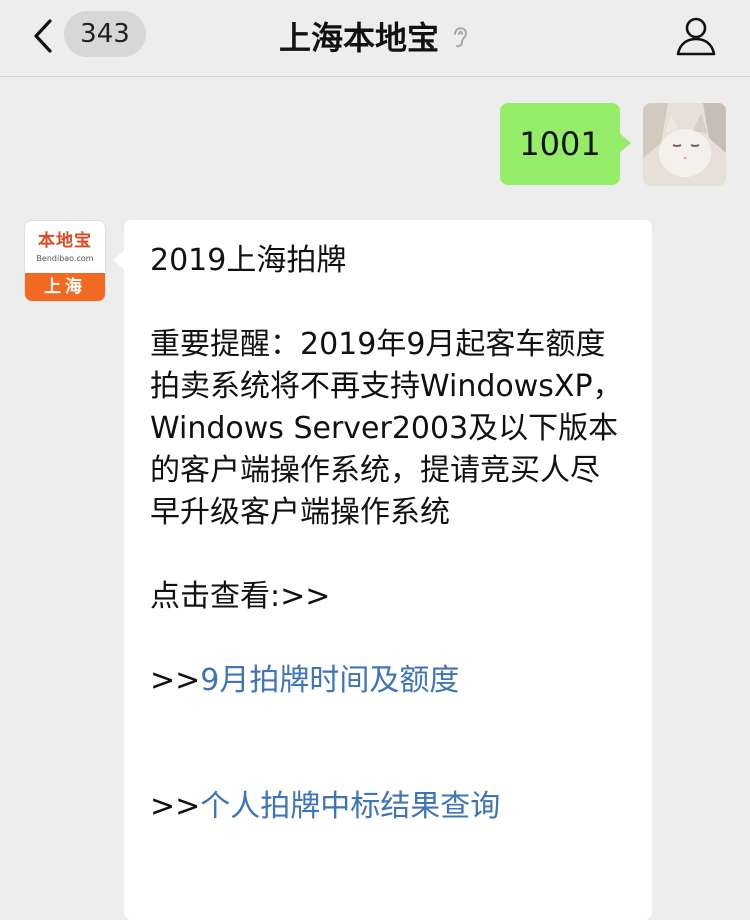  What do you see at coordinates (565, 144) in the screenshot?
I see `sent-message-bubble: 1001` at bounding box center [565, 144].